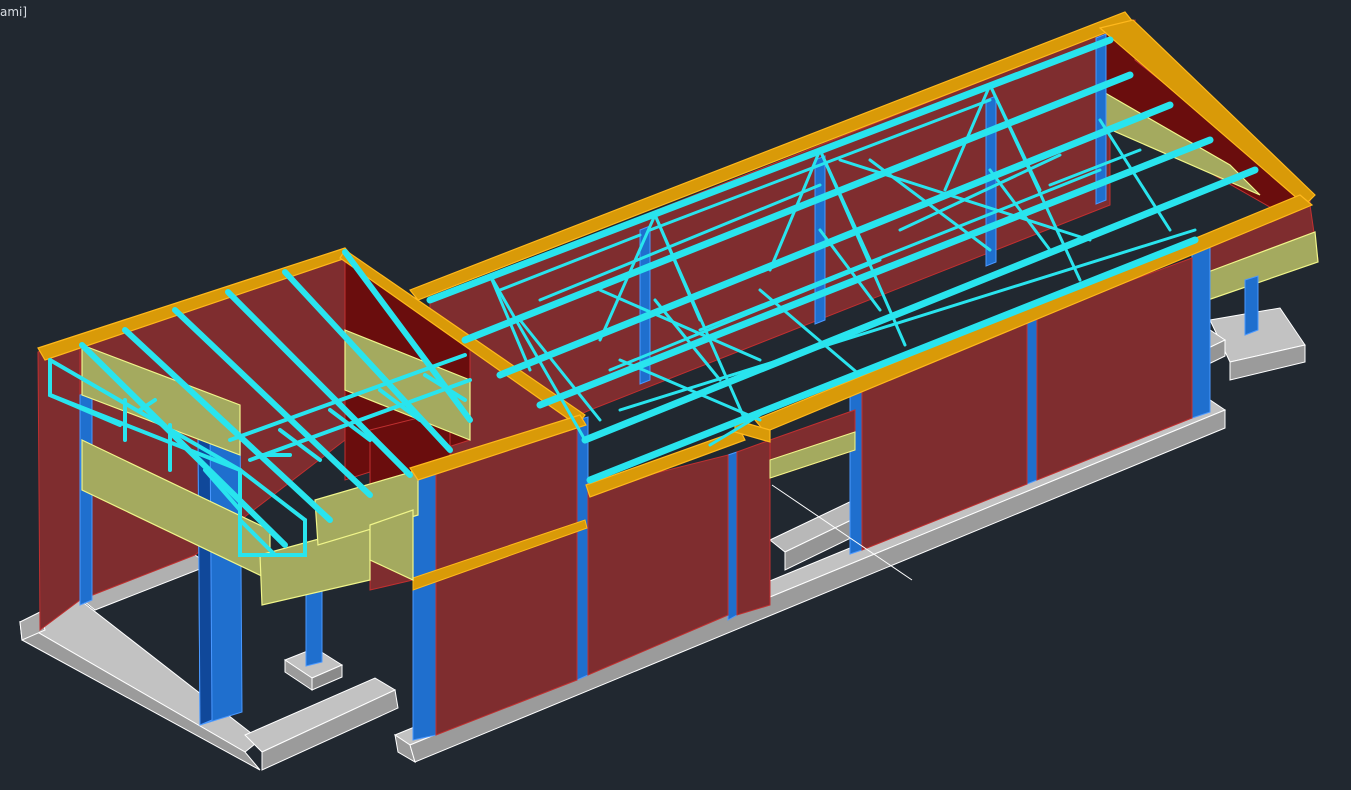 The height and width of the screenshot is (790, 1351). Describe the element at coordinates (1201, 329) in the screenshot. I see `column-front-right-end` at that location.